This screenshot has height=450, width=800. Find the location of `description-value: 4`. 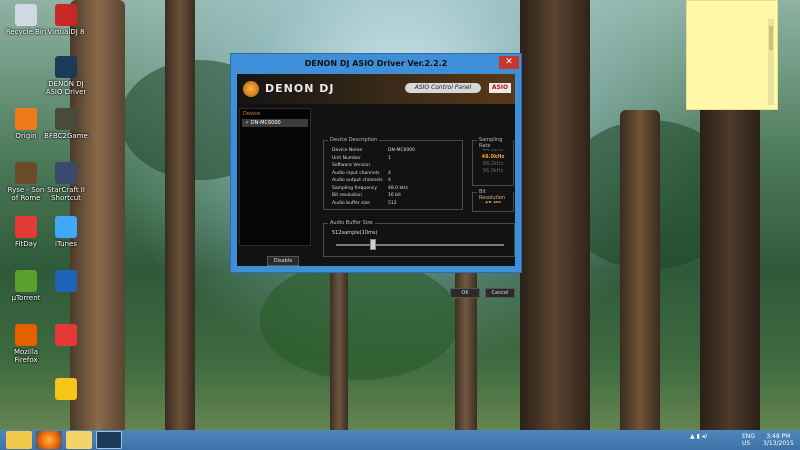

description-value: 4 is located at coordinates (389, 173).